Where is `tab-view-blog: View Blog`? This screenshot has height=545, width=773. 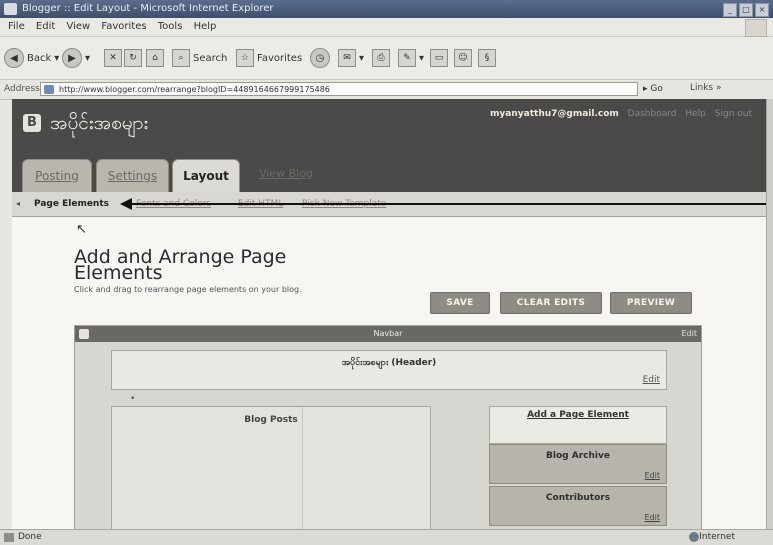 tab-view-blog: View Blog is located at coordinates (286, 173).